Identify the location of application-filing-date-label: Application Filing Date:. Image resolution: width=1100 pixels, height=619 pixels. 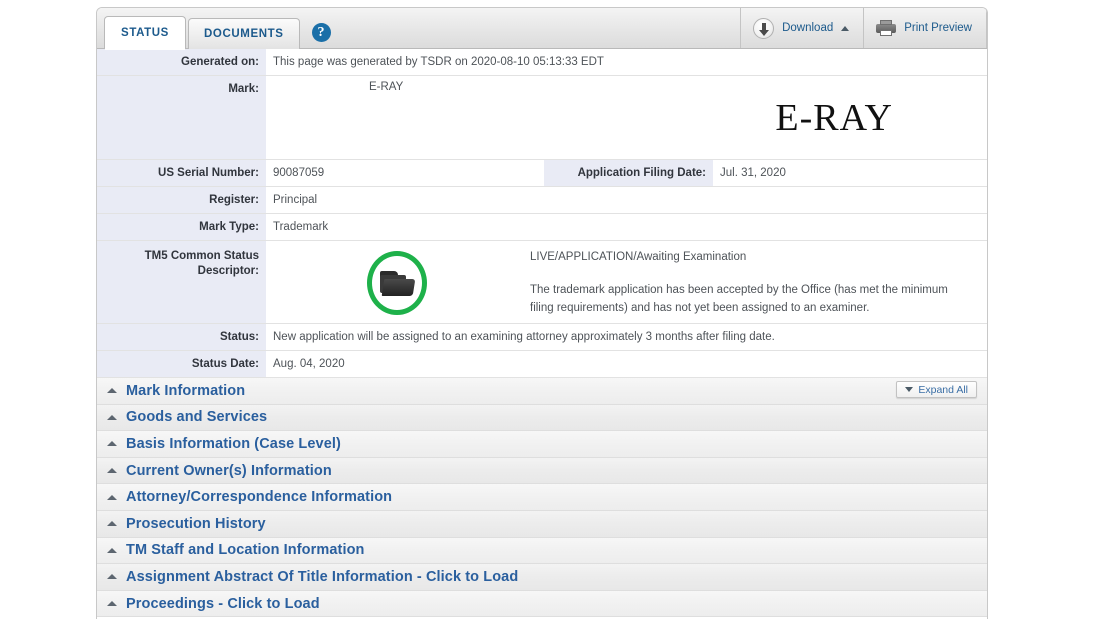
(628, 173).